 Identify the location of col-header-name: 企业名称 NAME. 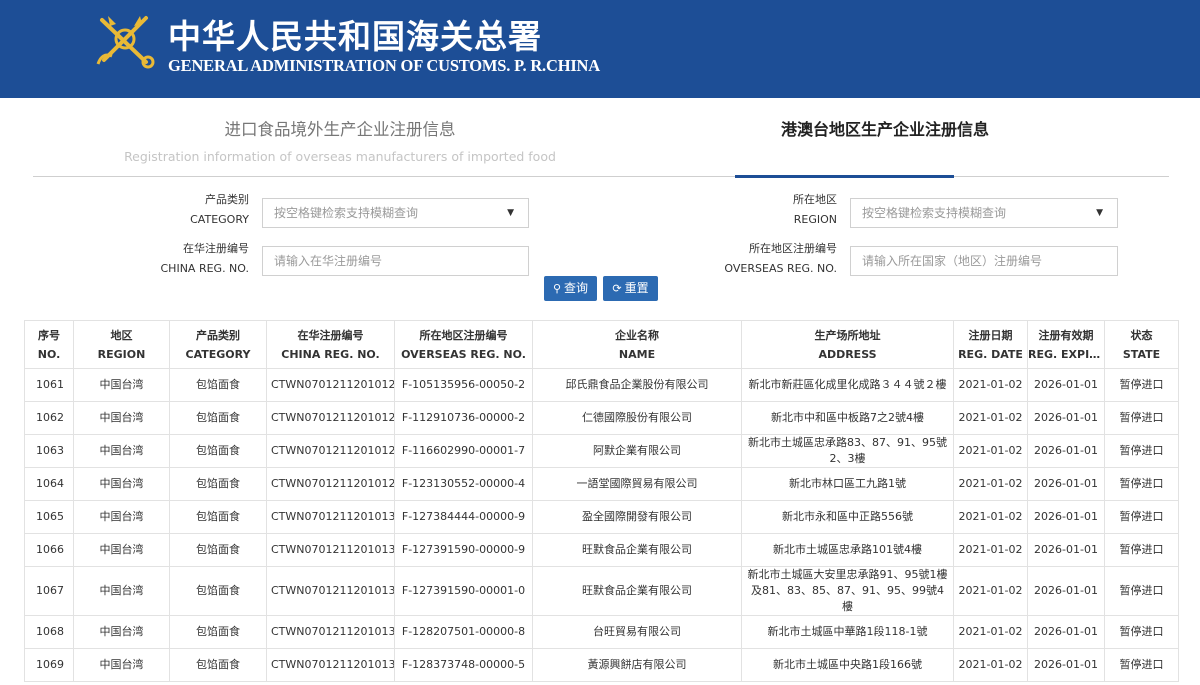
(637, 344).